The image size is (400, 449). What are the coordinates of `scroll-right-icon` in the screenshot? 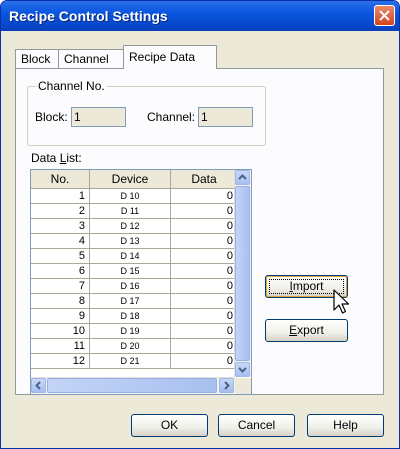 It's located at (227, 385).